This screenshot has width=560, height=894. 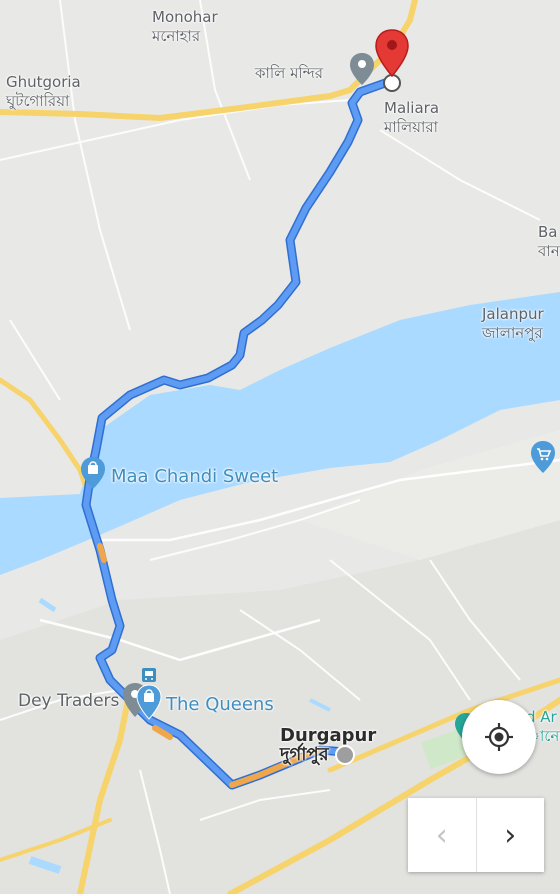 I want to click on label-en: Jalanpur, so click(x=513, y=314).